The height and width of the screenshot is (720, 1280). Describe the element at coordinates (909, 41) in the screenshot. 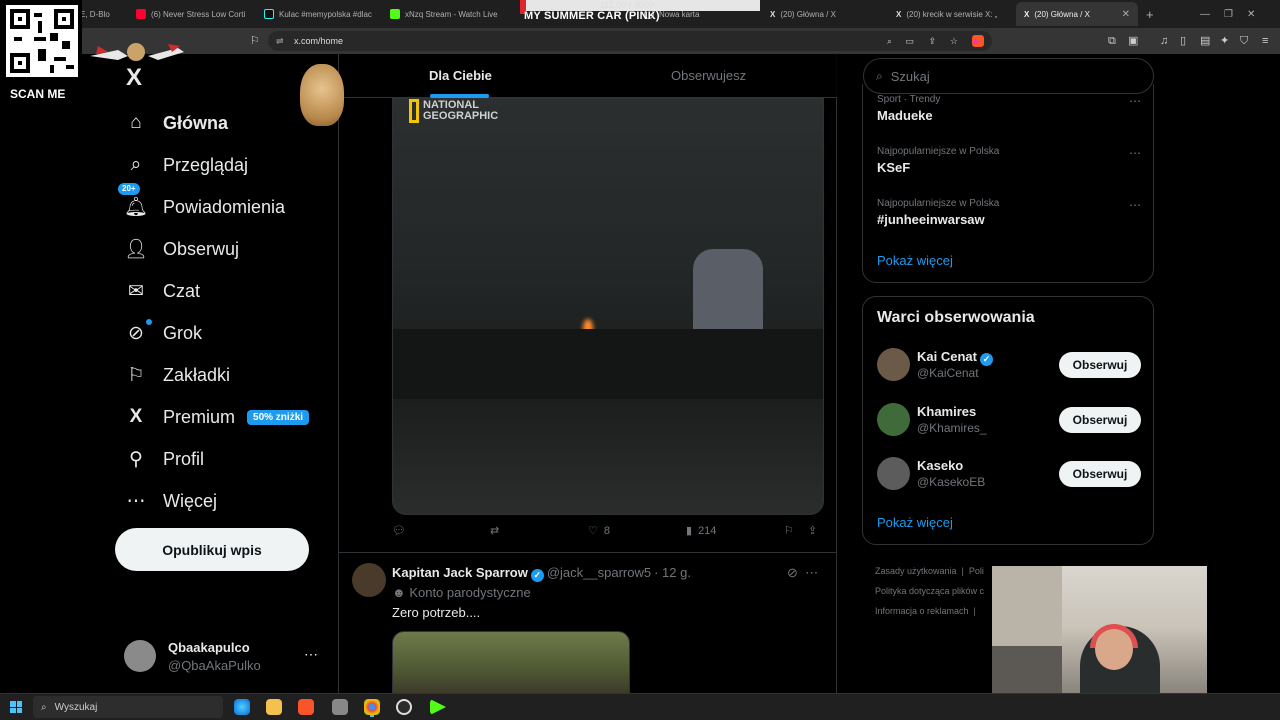

I see `cast-icon: ▭` at that location.